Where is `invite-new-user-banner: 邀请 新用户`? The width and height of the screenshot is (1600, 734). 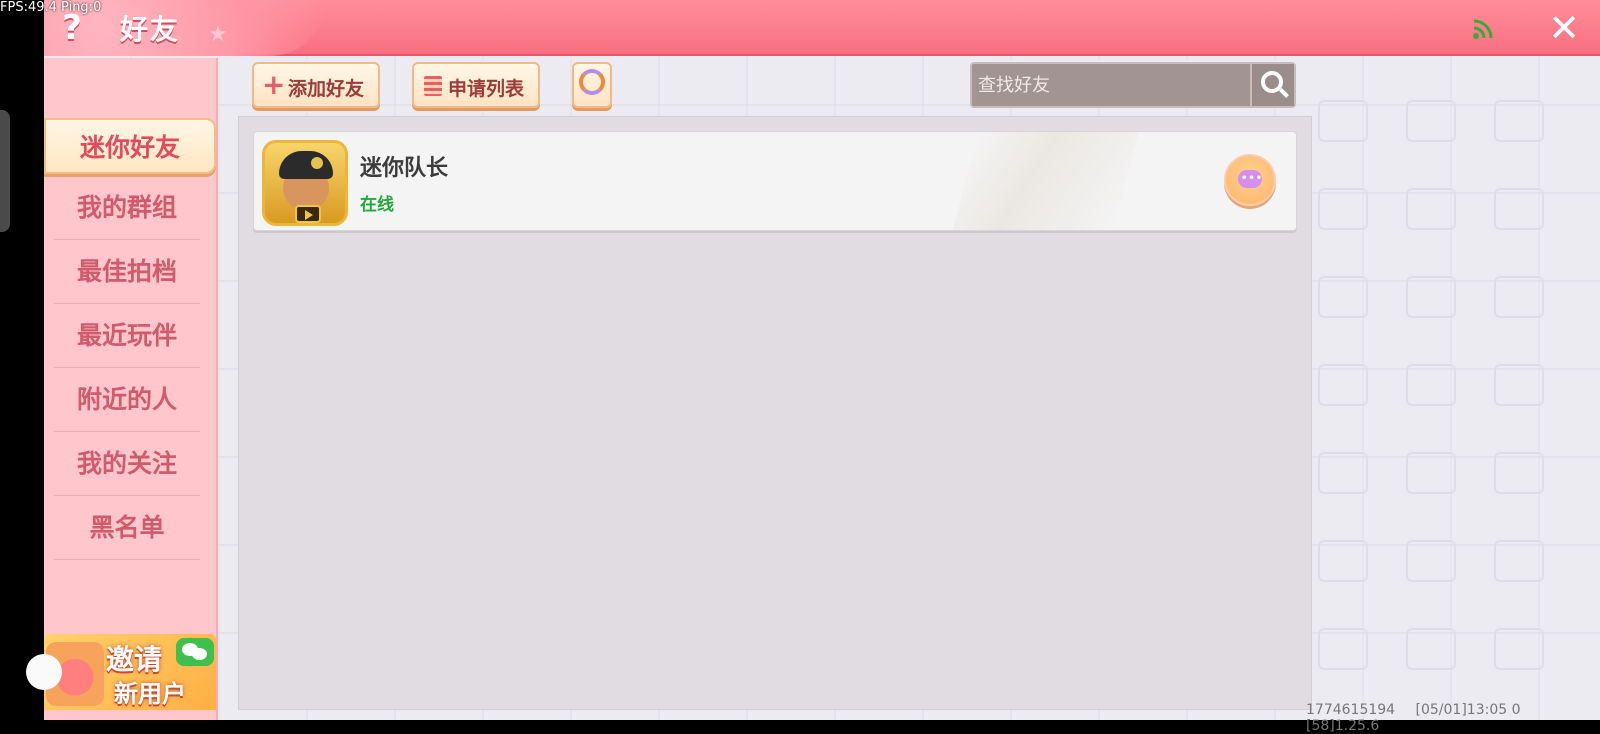 invite-new-user-banner: 邀请 新用户 is located at coordinates (130, 672).